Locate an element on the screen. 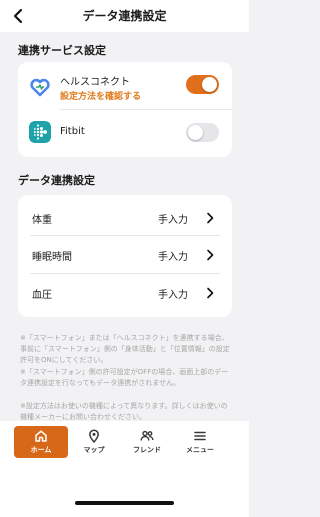 Image resolution: width=320 pixels, height=517 pixels. service-row-fitbit: Fitbit is located at coordinates (125, 132).